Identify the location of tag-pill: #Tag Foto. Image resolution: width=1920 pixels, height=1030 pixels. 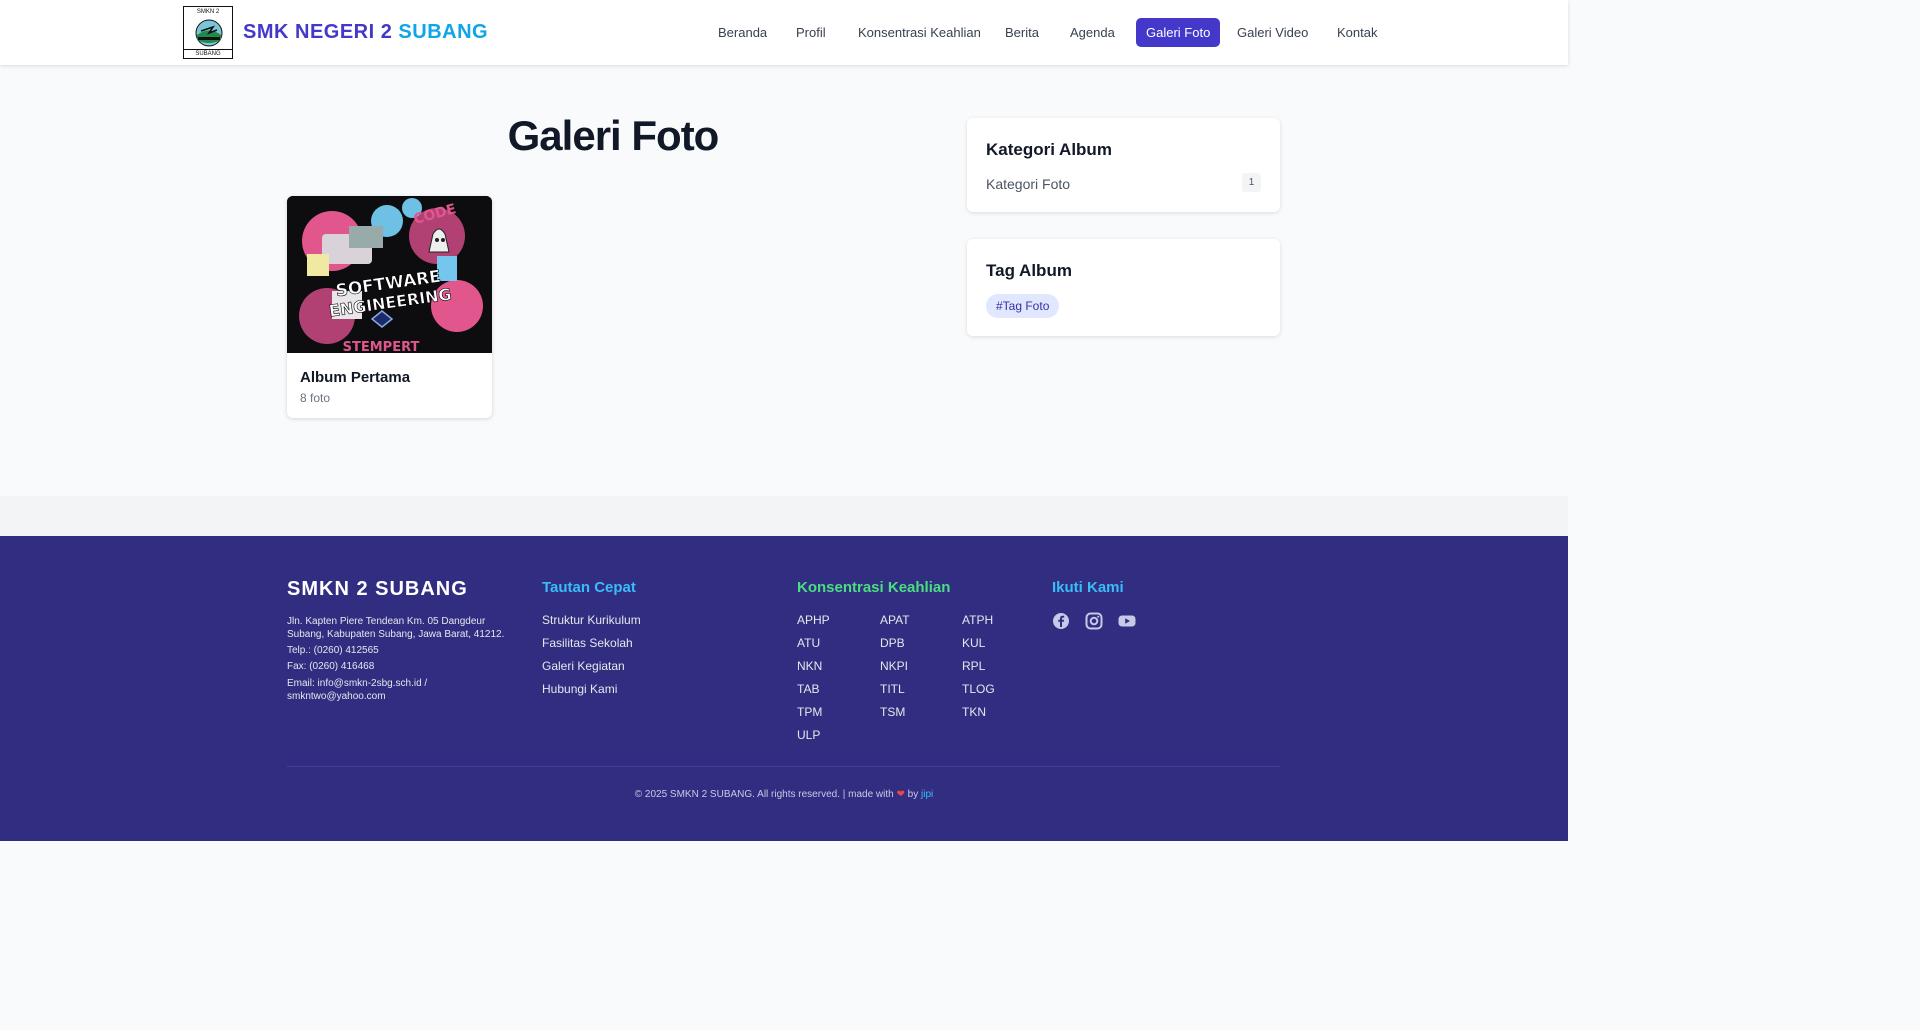
(1023, 306).